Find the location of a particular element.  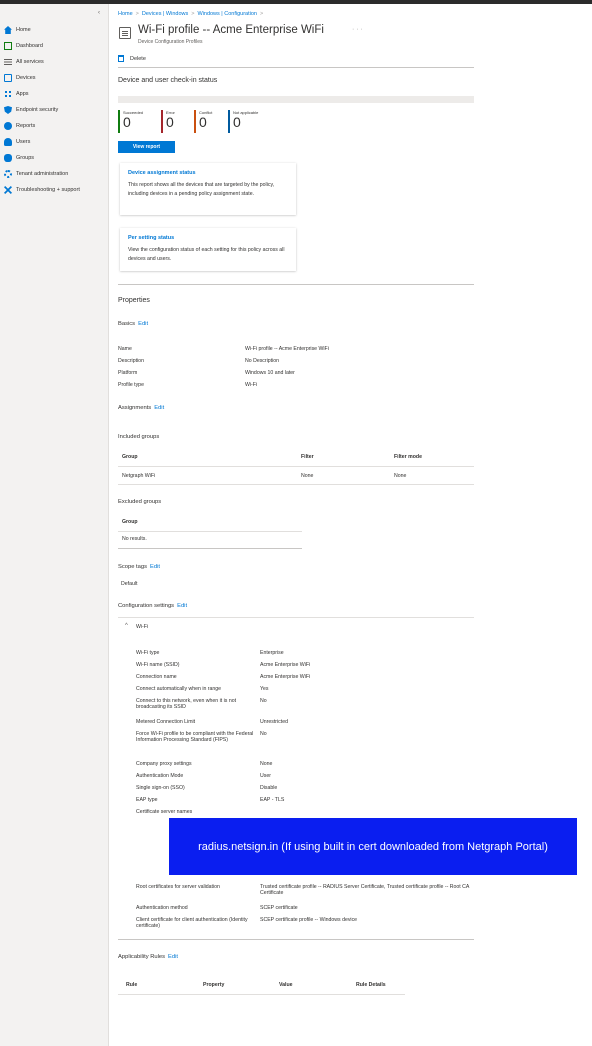

excluded-groups-heading: Excluded groups is located at coordinates (140, 502).